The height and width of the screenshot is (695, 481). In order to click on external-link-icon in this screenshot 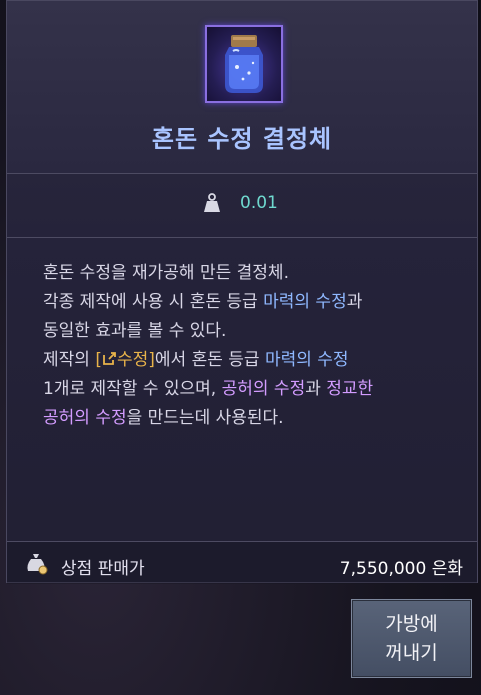, I will do `click(109, 360)`.